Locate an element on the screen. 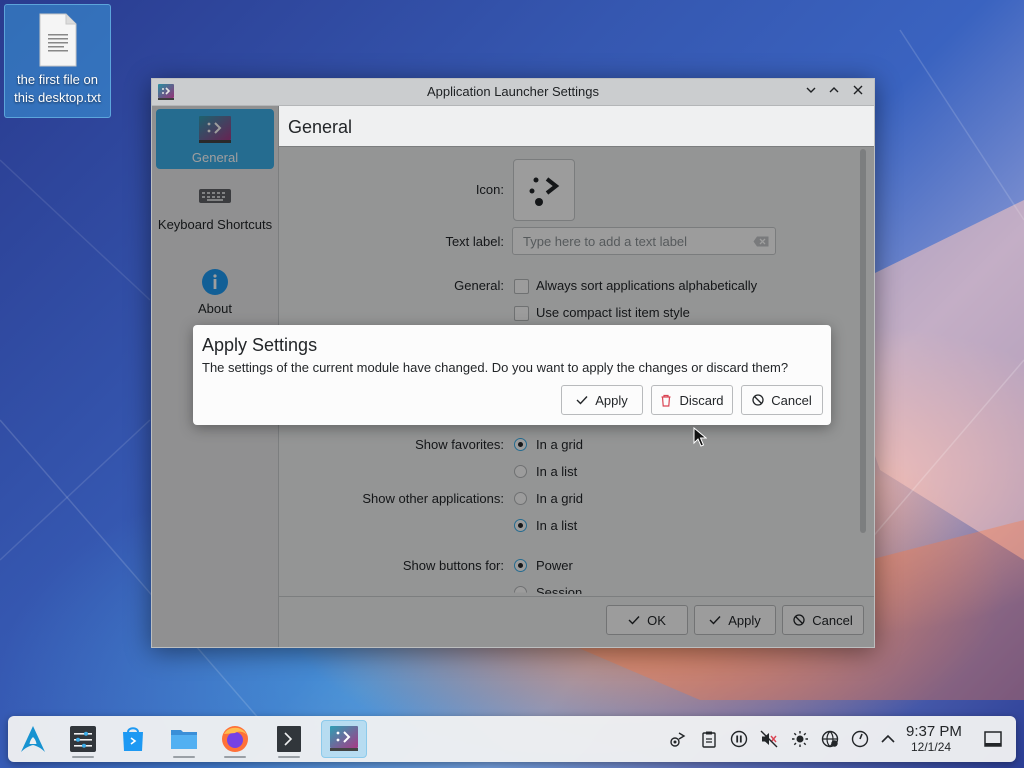 This screenshot has height=768, width=1024. power-profile-icon is located at coordinates (860, 739).